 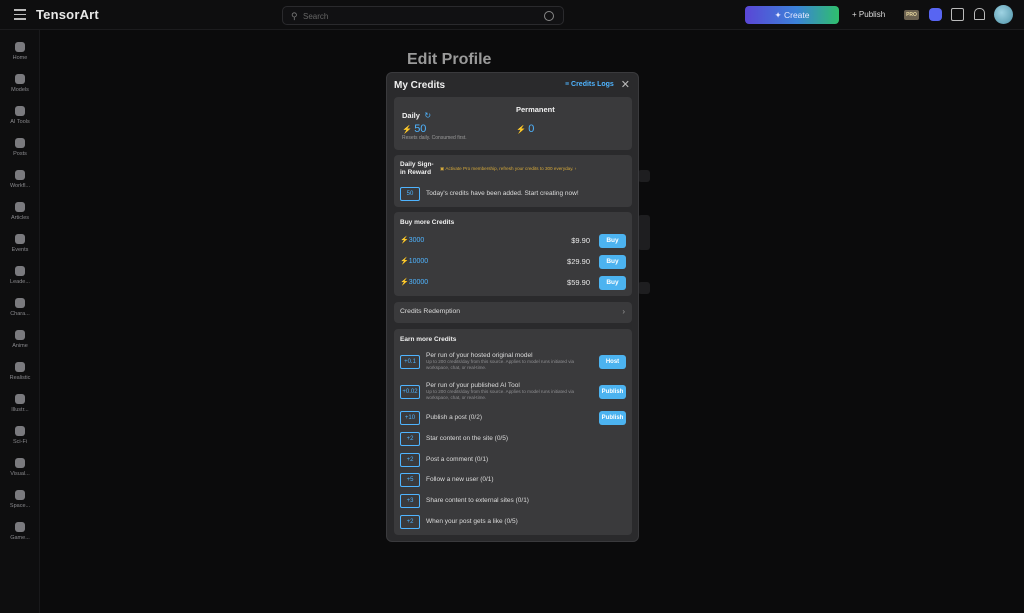 I want to click on logo: TensorArt, so click(x=67, y=14).